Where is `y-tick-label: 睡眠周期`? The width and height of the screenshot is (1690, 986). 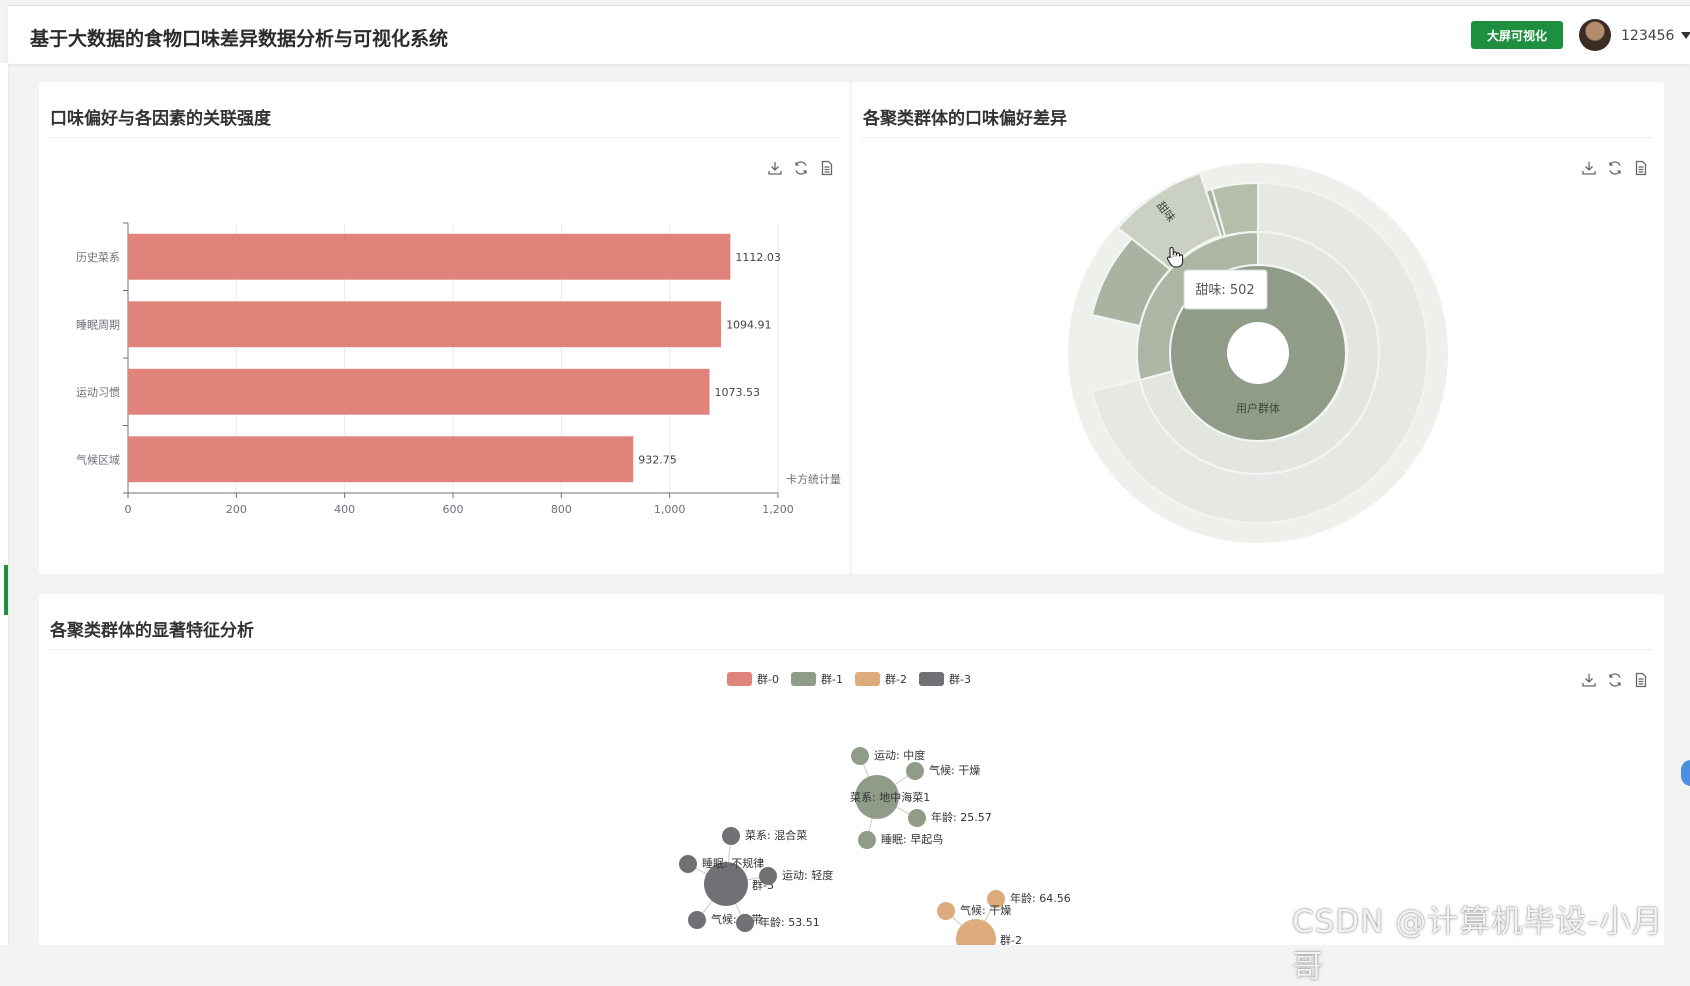 y-tick-label: 睡眠周期 is located at coordinates (98, 324).